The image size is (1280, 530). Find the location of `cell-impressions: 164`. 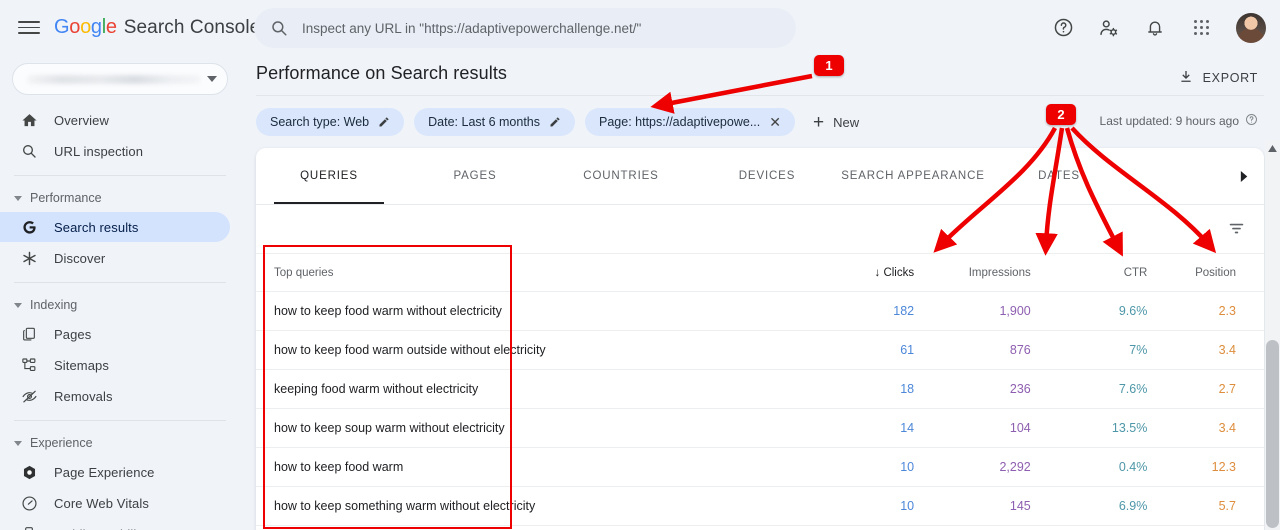

cell-impressions: 164 is located at coordinates (972, 527).